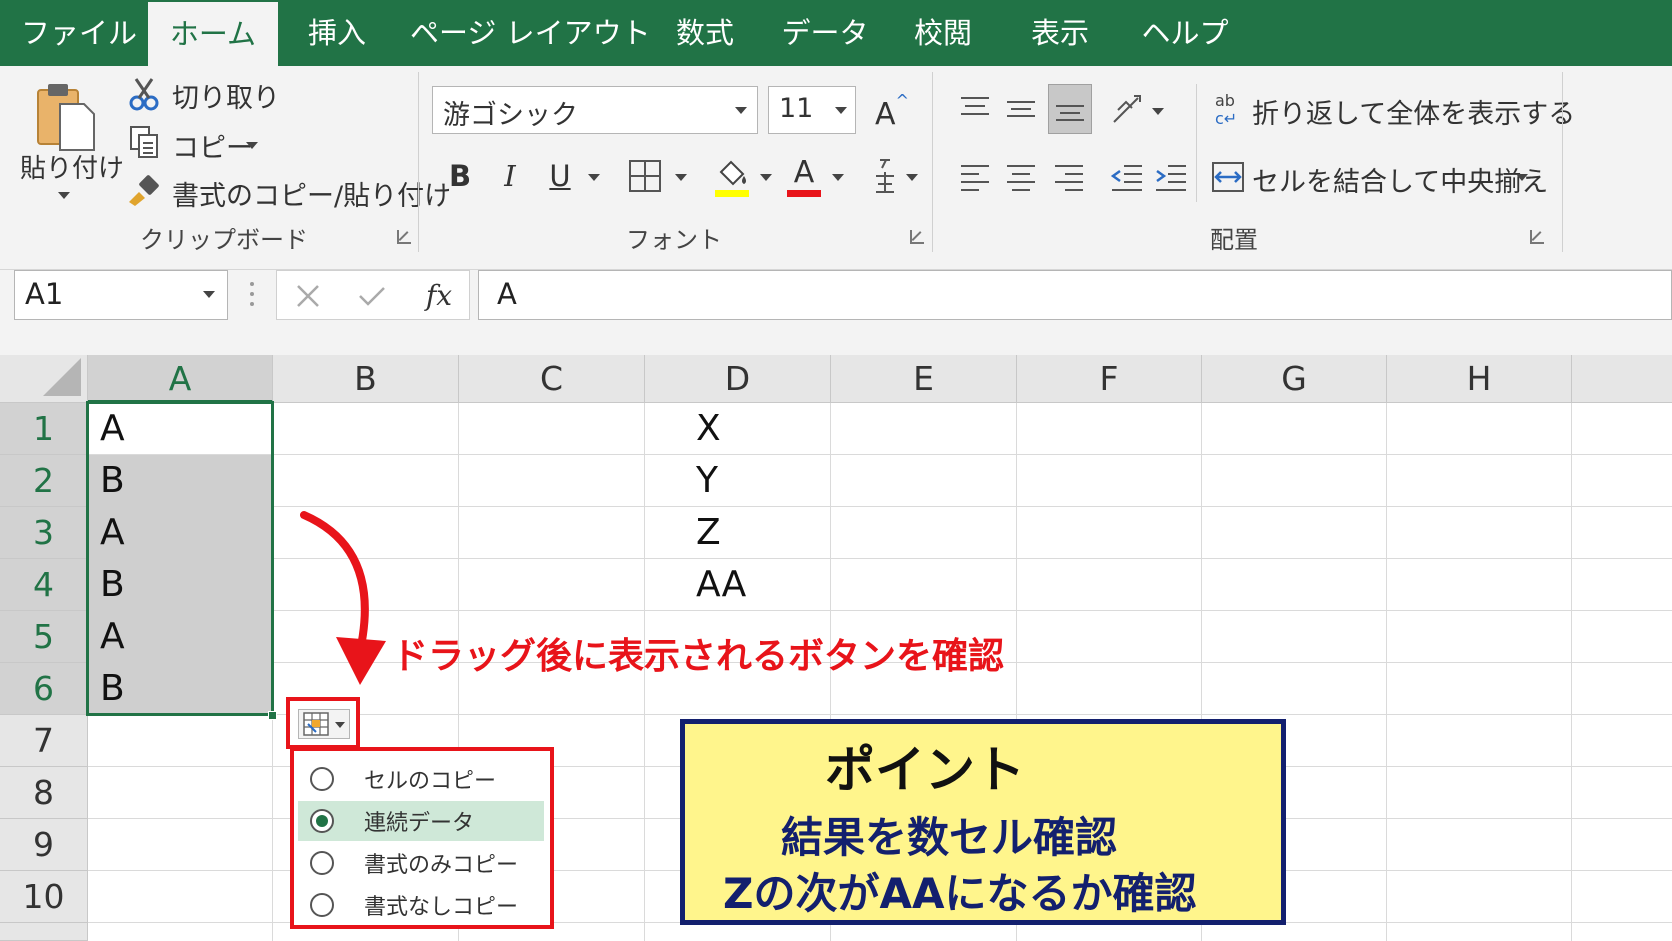 The image size is (1672, 941). What do you see at coordinates (366, 379) in the screenshot?
I see `column-header-b: B` at bounding box center [366, 379].